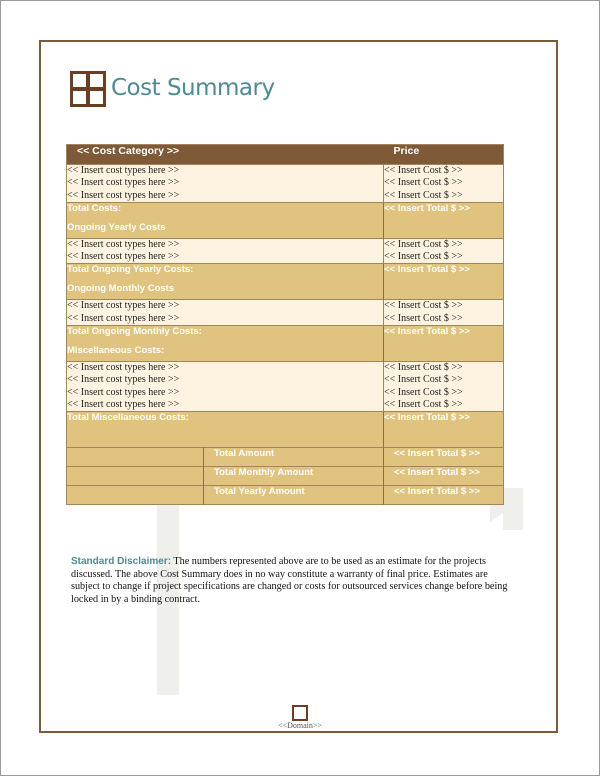 The image size is (600, 776). What do you see at coordinates (88, 89) in the screenshot?
I see `window-logo-icon` at bounding box center [88, 89].